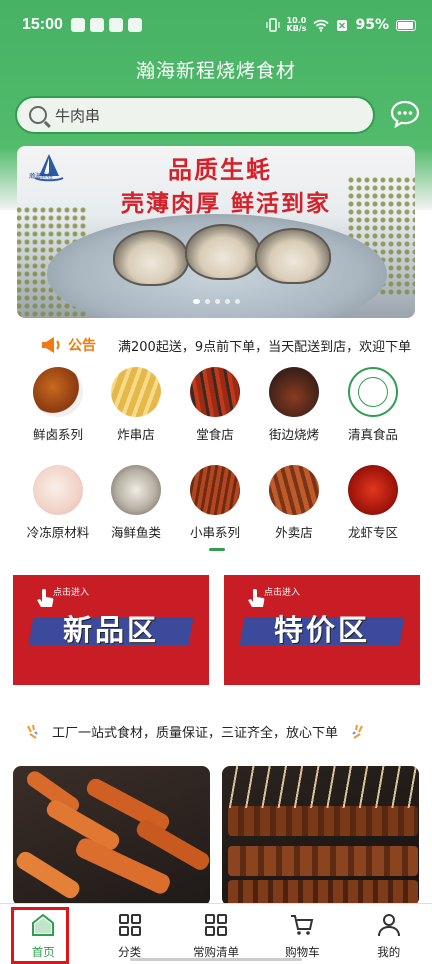 This screenshot has height=964, width=432. Describe the element at coordinates (115, 25) in the screenshot. I see `tiktok-icon` at that location.